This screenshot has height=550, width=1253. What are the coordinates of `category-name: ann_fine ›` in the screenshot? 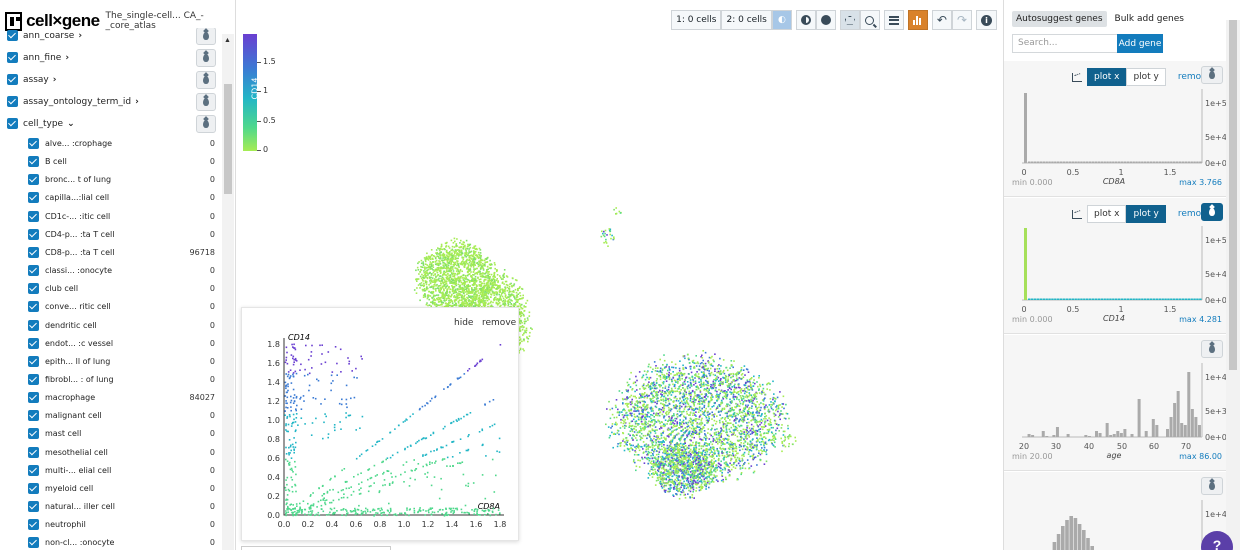 It's located at (46, 58).